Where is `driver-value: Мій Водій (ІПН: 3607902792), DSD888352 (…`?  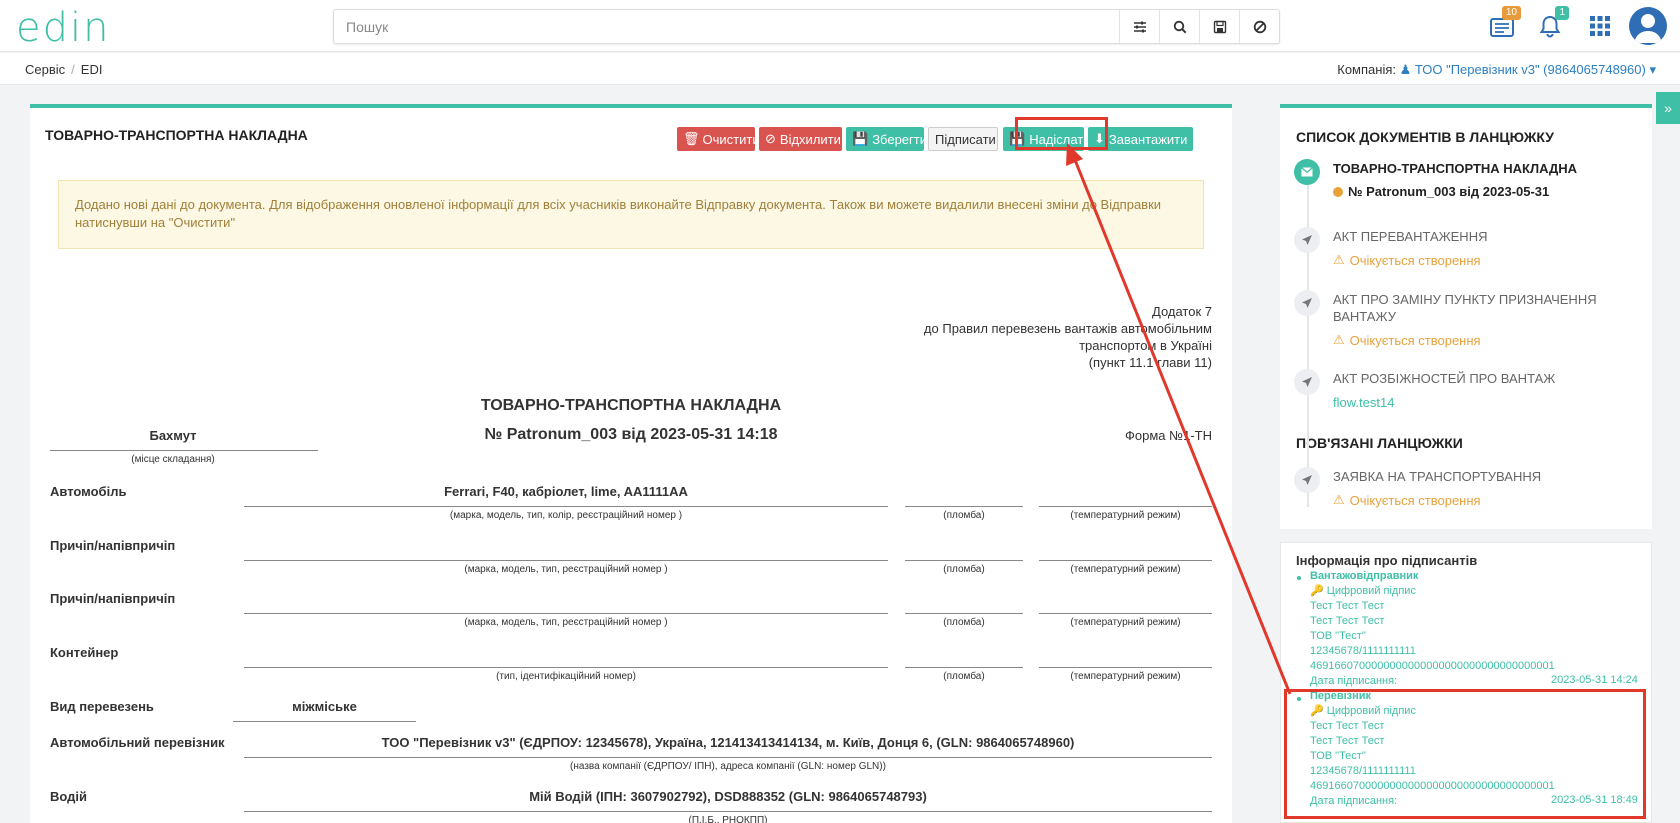
driver-value: Мій Водій (ІПН: 3607902792), DSD888352 (… is located at coordinates (728, 796).